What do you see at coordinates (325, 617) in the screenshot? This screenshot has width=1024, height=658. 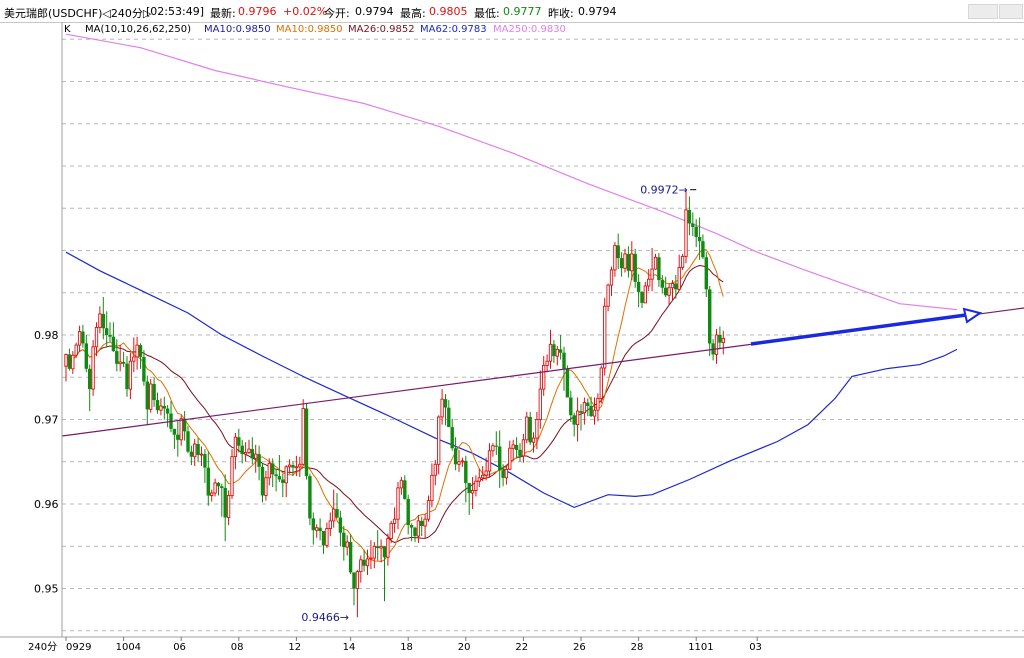 I see `low-annotation: 0.9466→` at bounding box center [325, 617].